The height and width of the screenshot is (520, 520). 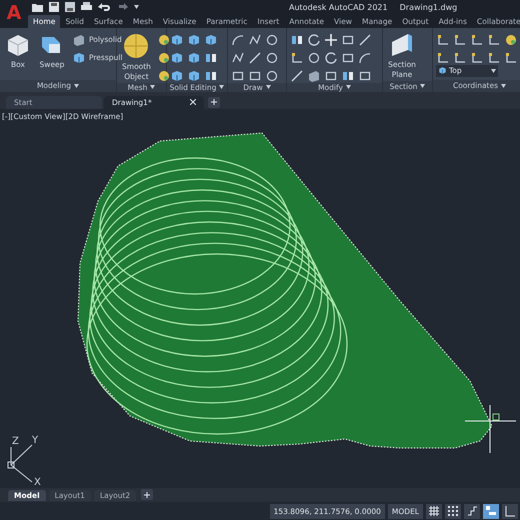 I want to click on infer-toggle, so click(x=472, y=511).